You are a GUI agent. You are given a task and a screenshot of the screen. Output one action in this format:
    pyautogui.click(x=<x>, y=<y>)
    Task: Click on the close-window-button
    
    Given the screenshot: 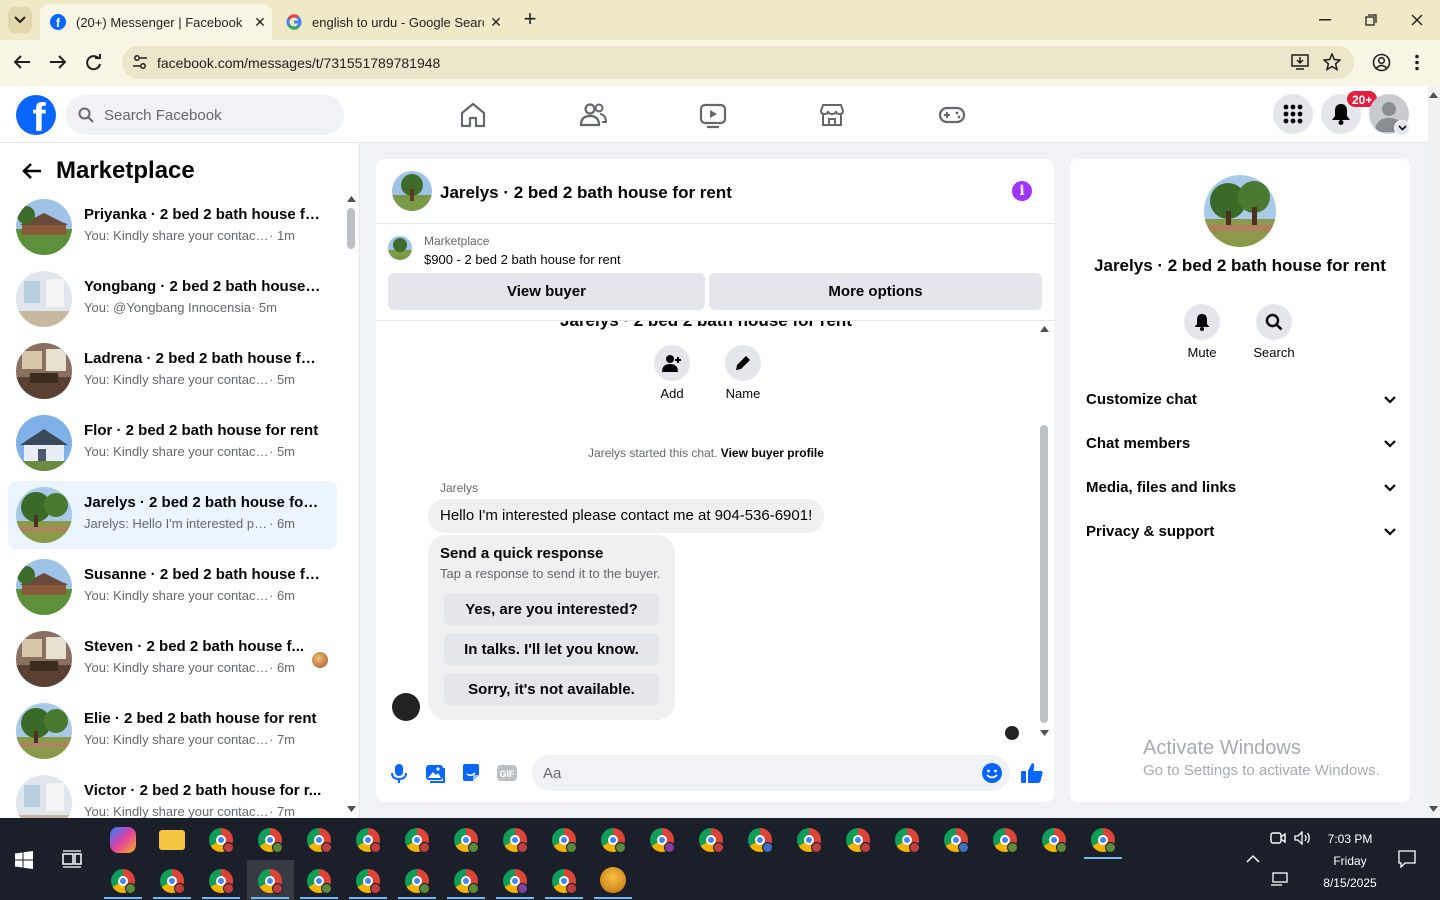 What is the action you would take?
    pyautogui.click(x=1417, y=20)
    